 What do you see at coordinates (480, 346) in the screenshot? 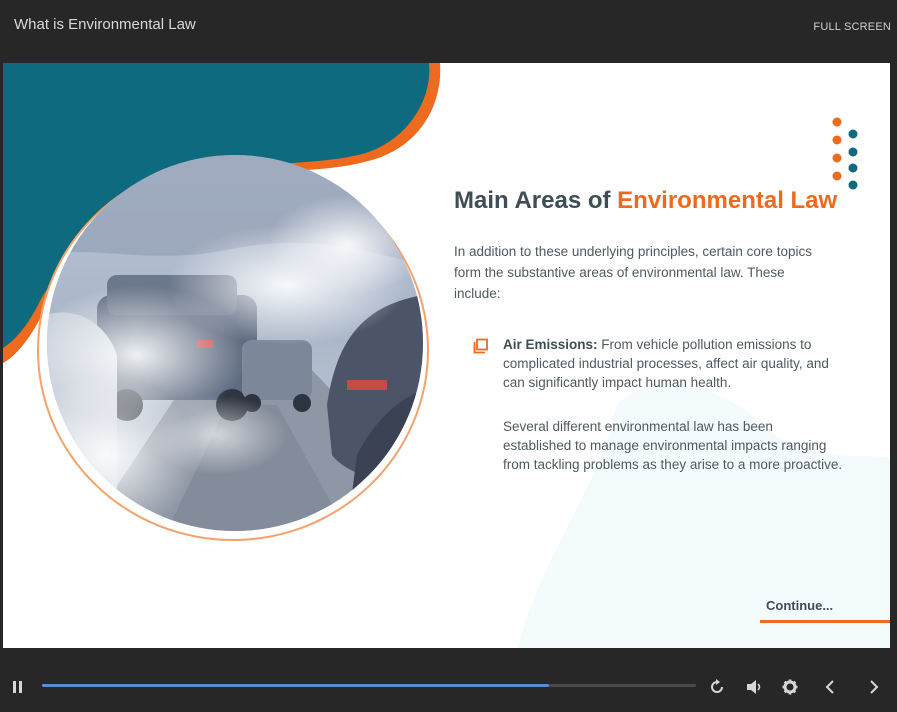
I see `copy-icon` at bounding box center [480, 346].